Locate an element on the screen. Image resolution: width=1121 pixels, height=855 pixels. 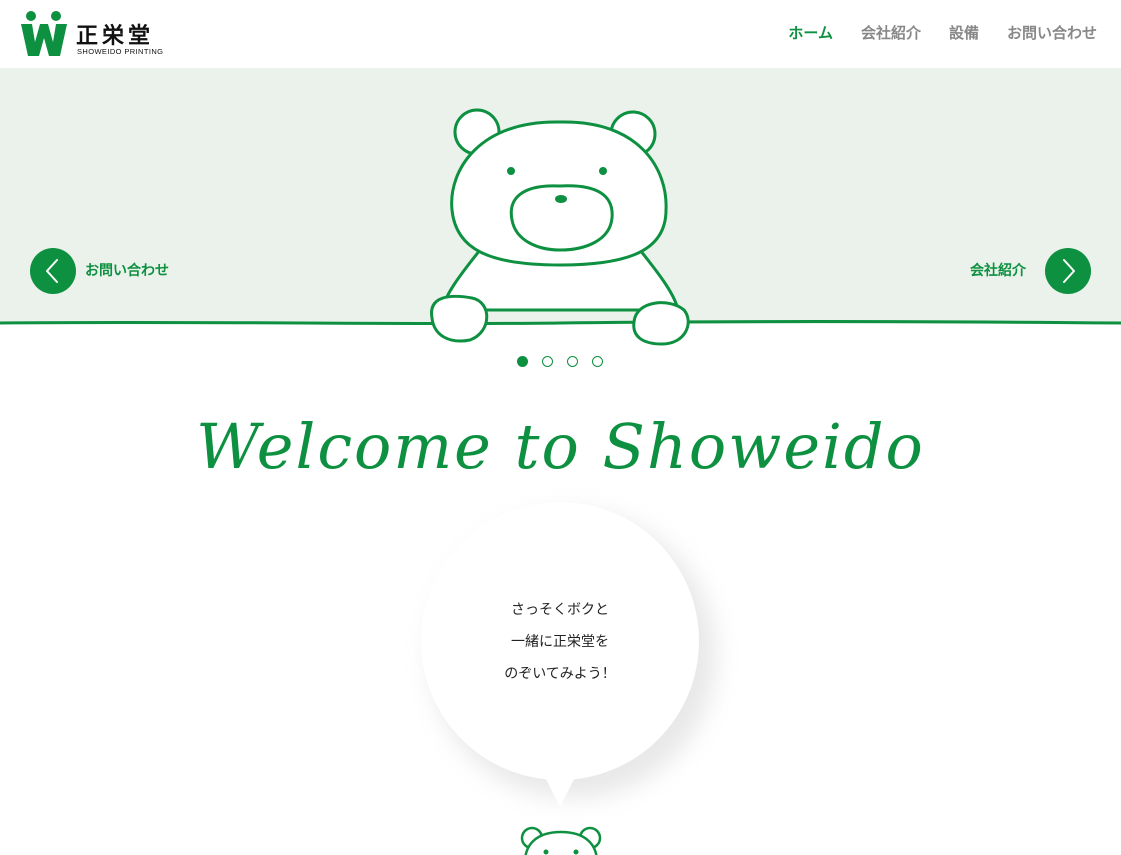
chevron-right-icon is located at coordinates (1069, 271).